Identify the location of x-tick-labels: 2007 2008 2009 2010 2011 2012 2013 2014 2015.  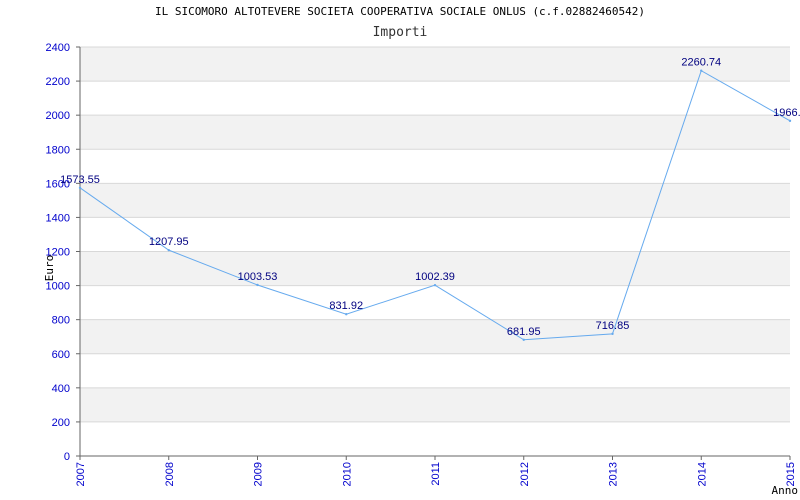
(436, 474).